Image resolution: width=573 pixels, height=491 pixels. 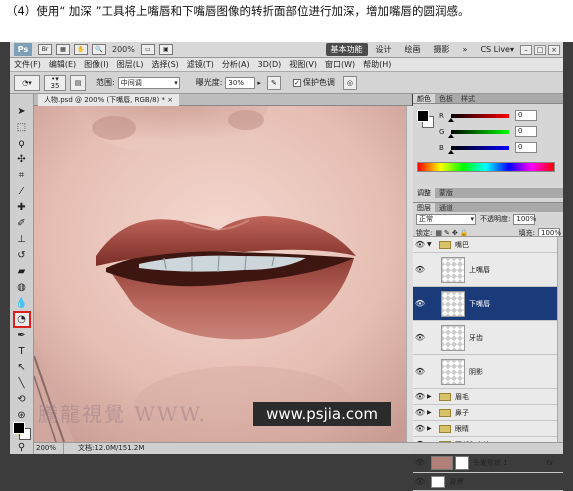 What do you see at coordinates (442, 49) in the screenshot?
I see `workspace-photography: 摄影` at bounding box center [442, 49].